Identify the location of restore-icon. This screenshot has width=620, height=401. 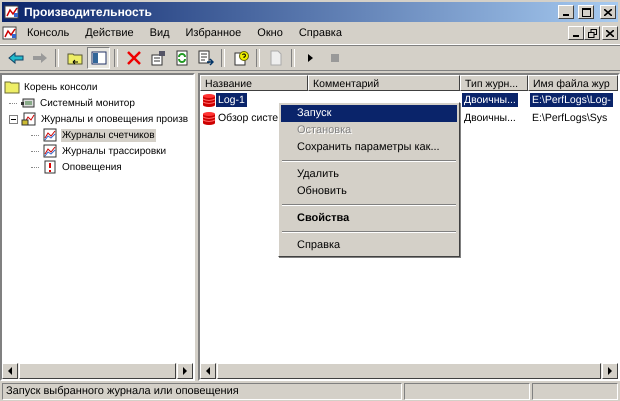
(592, 33).